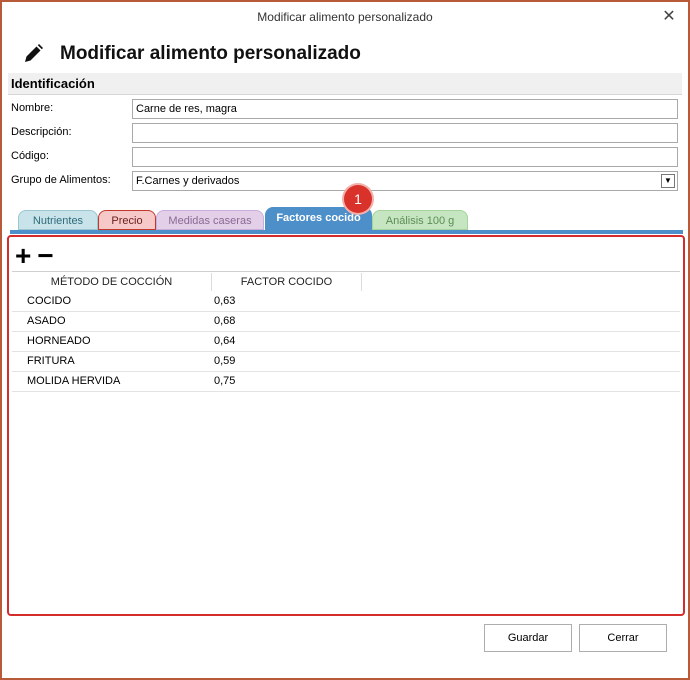 This screenshot has width=690, height=680. What do you see at coordinates (346, 271) in the screenshot?
I see `grid-divider` at bounding box center [346, 271].